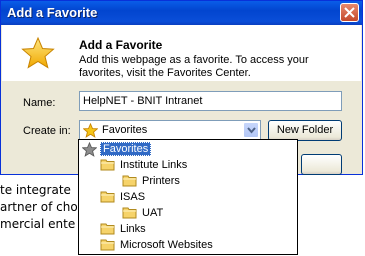 Image resolution: width=365 pixels, height=256 pixels. What do you see at coordinates (153, 213) in the screenshot?
I see `list-item-label: UAT` at bounding box center [153, 213].